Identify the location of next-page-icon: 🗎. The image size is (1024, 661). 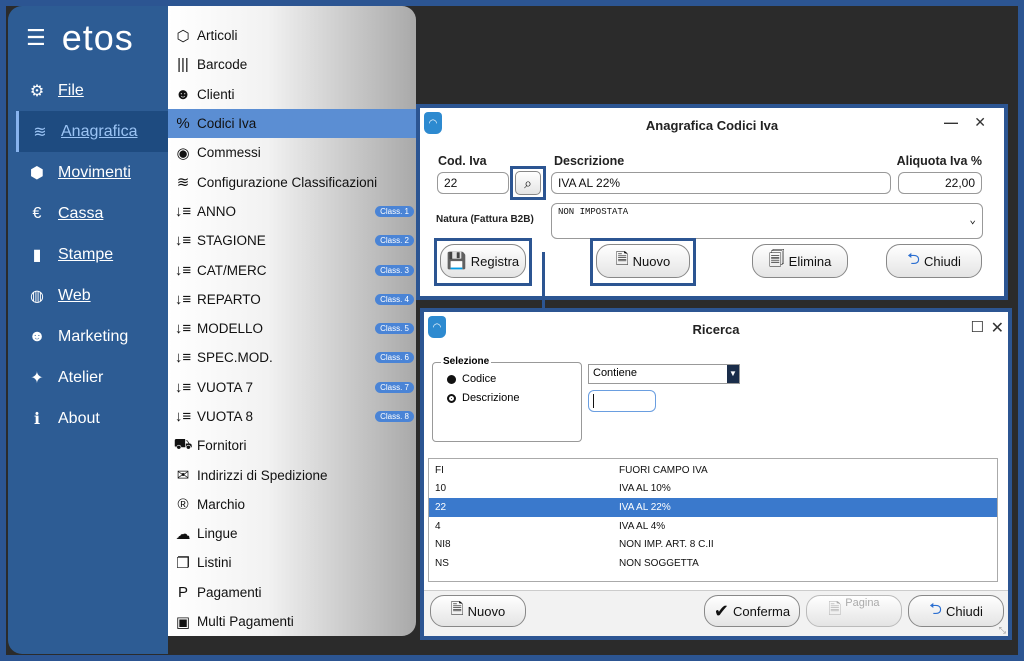
(835, 609).